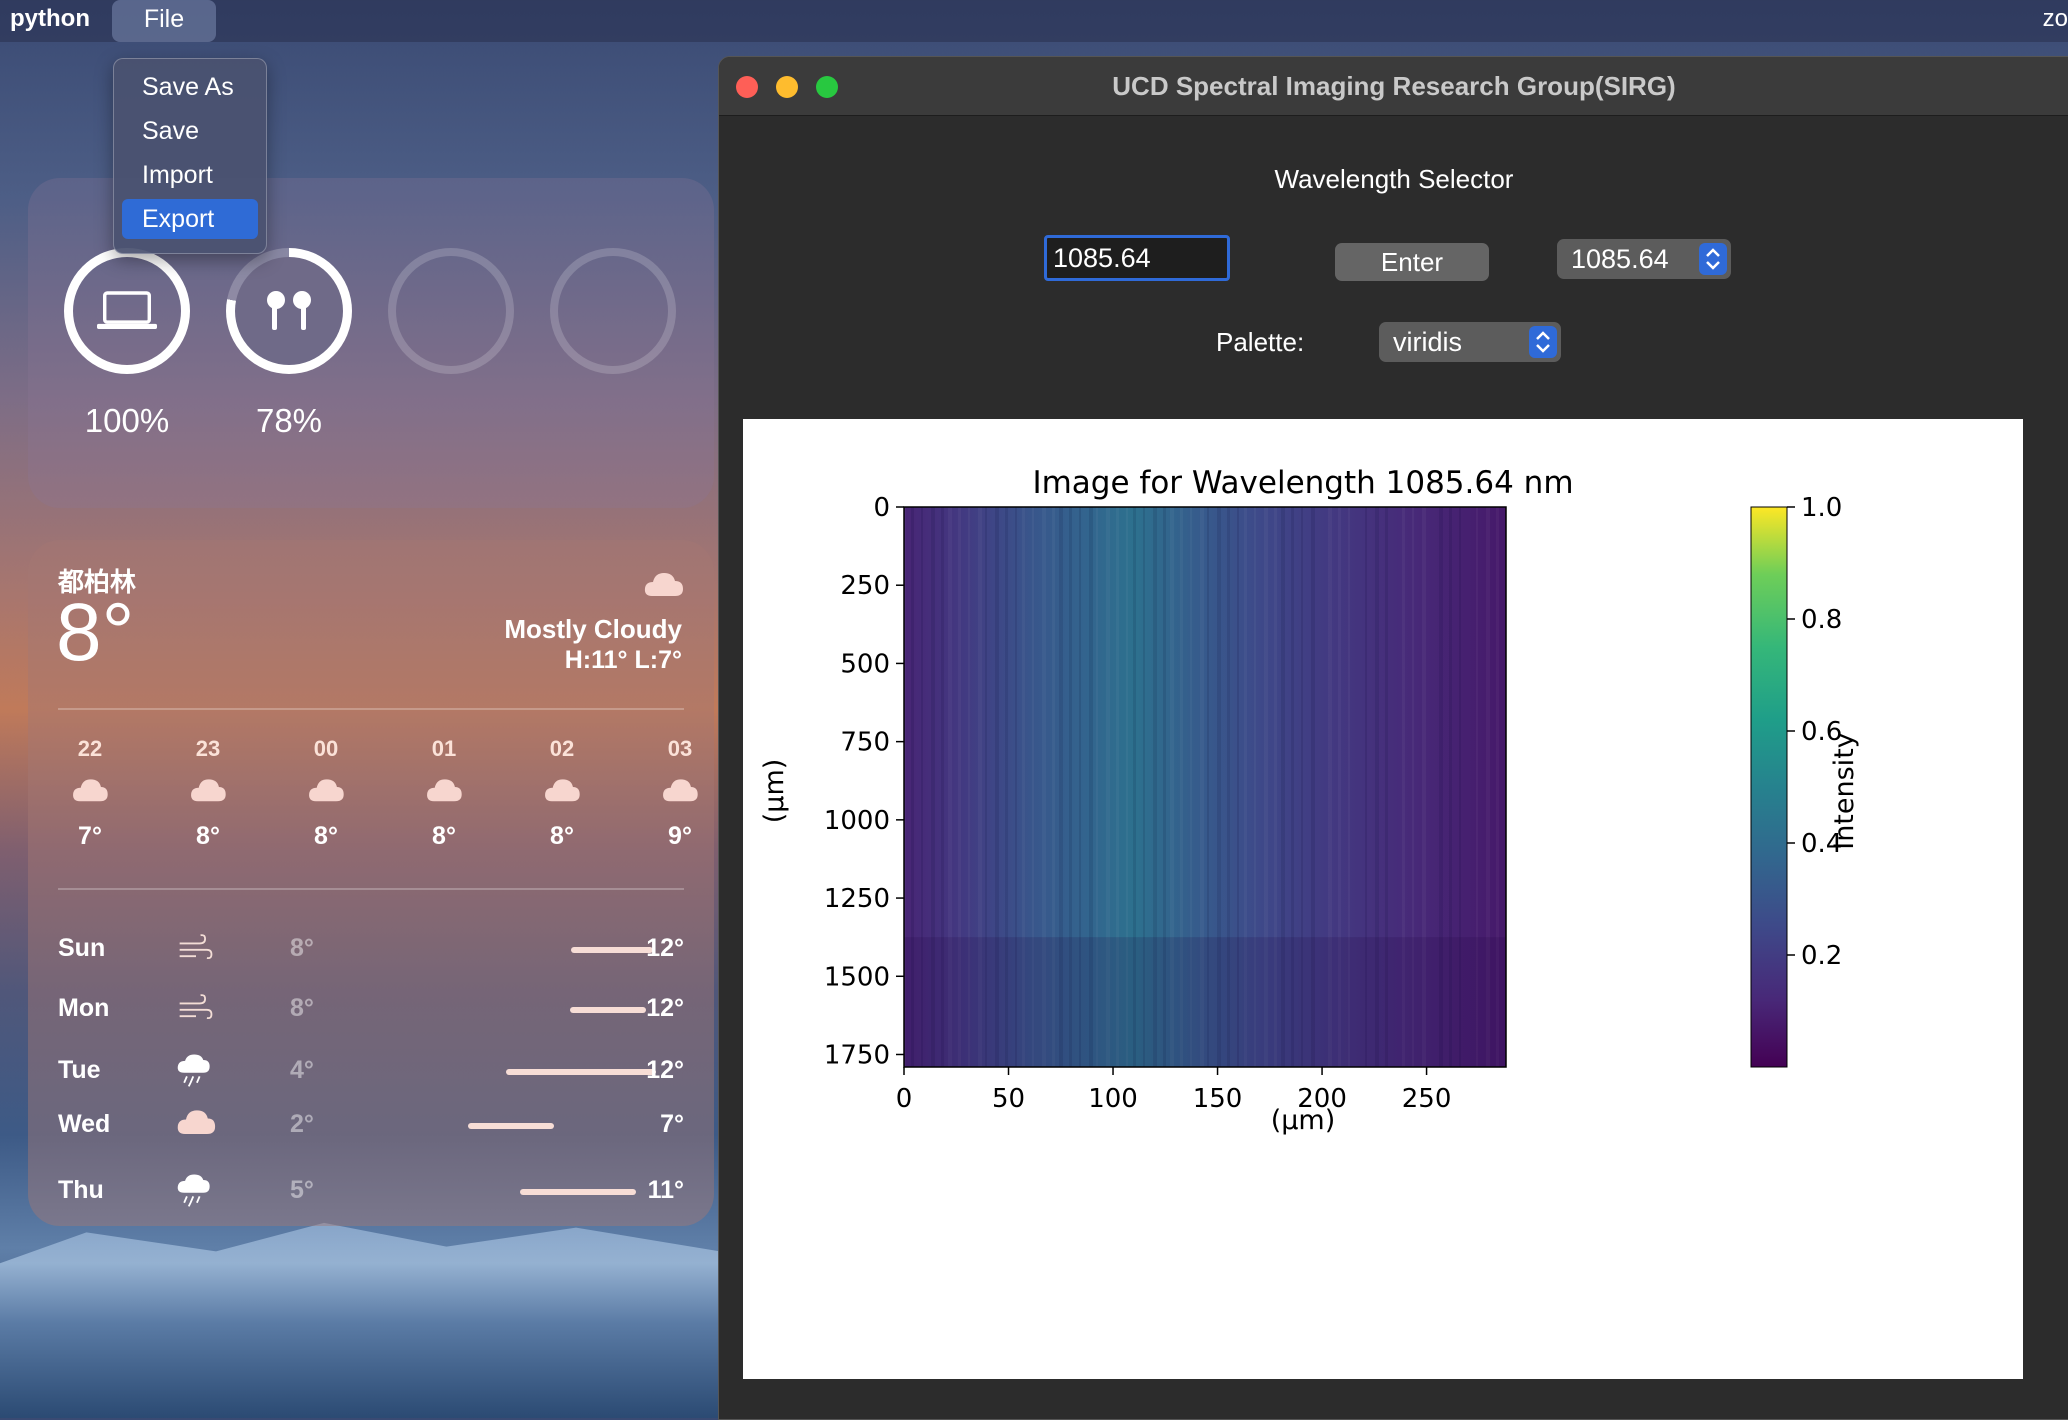 This screenshot has width=2068, height=1420. Describe the element at coordinates (371, 1072) in the screenshot. I see `daily-forecast-row: Tue 4° 12°` at that location.